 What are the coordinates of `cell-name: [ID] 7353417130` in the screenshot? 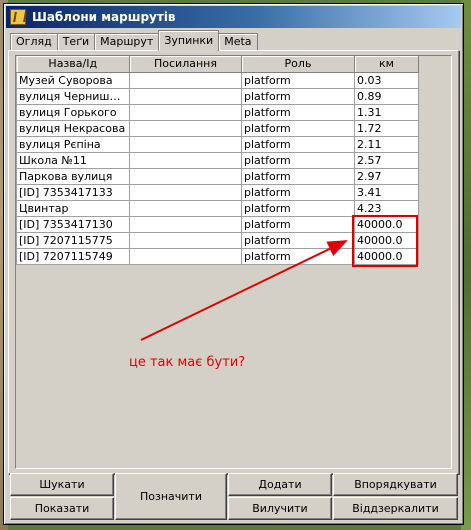 It's located at (73, 224).